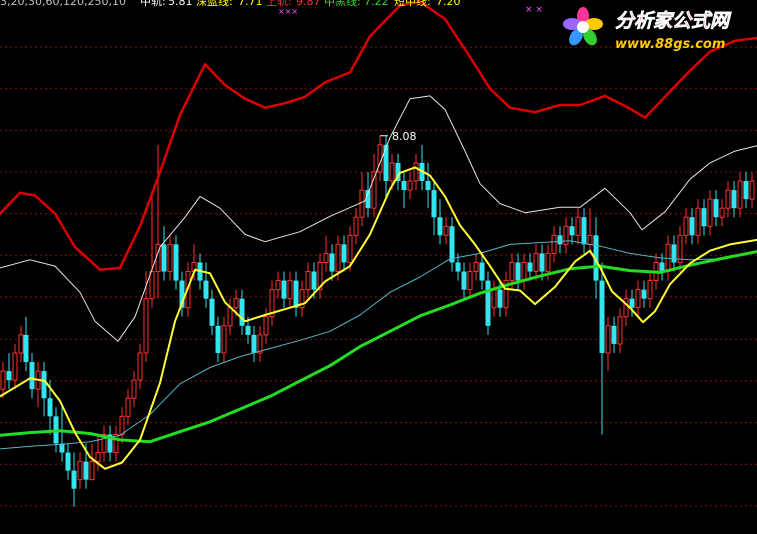 This screenshot has height=534, width=757. I want to click on header-params: 3,20,30,60,120,250,10, so click(63, 4).